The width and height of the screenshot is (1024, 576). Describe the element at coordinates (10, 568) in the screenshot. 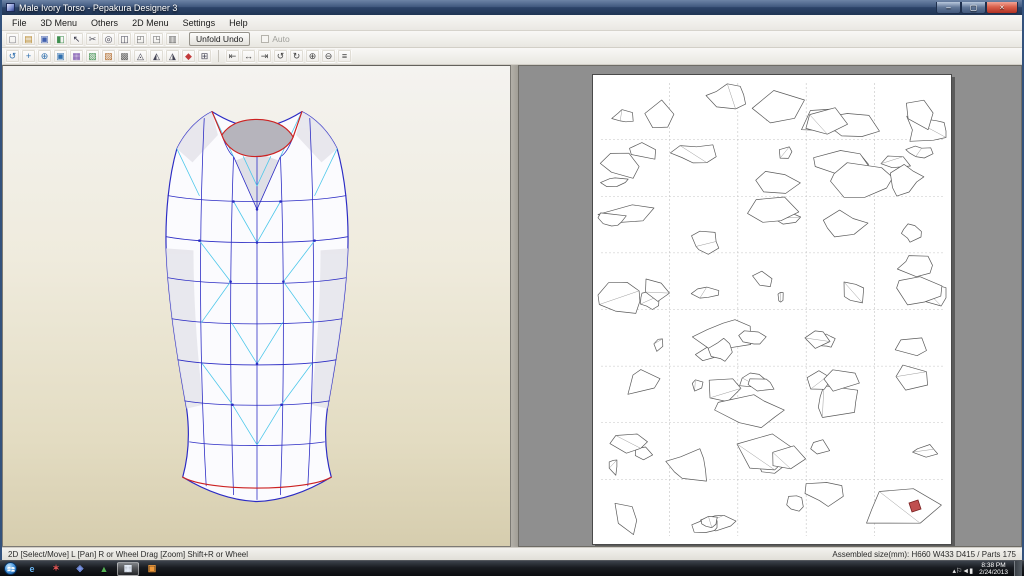

I see `start-button` at that location.